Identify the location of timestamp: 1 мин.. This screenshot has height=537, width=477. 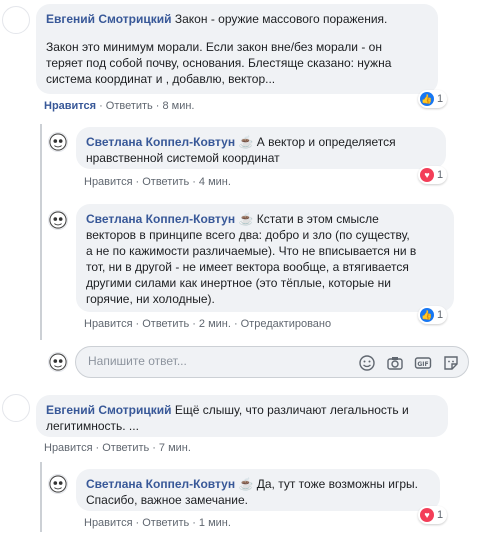
(215, 523).